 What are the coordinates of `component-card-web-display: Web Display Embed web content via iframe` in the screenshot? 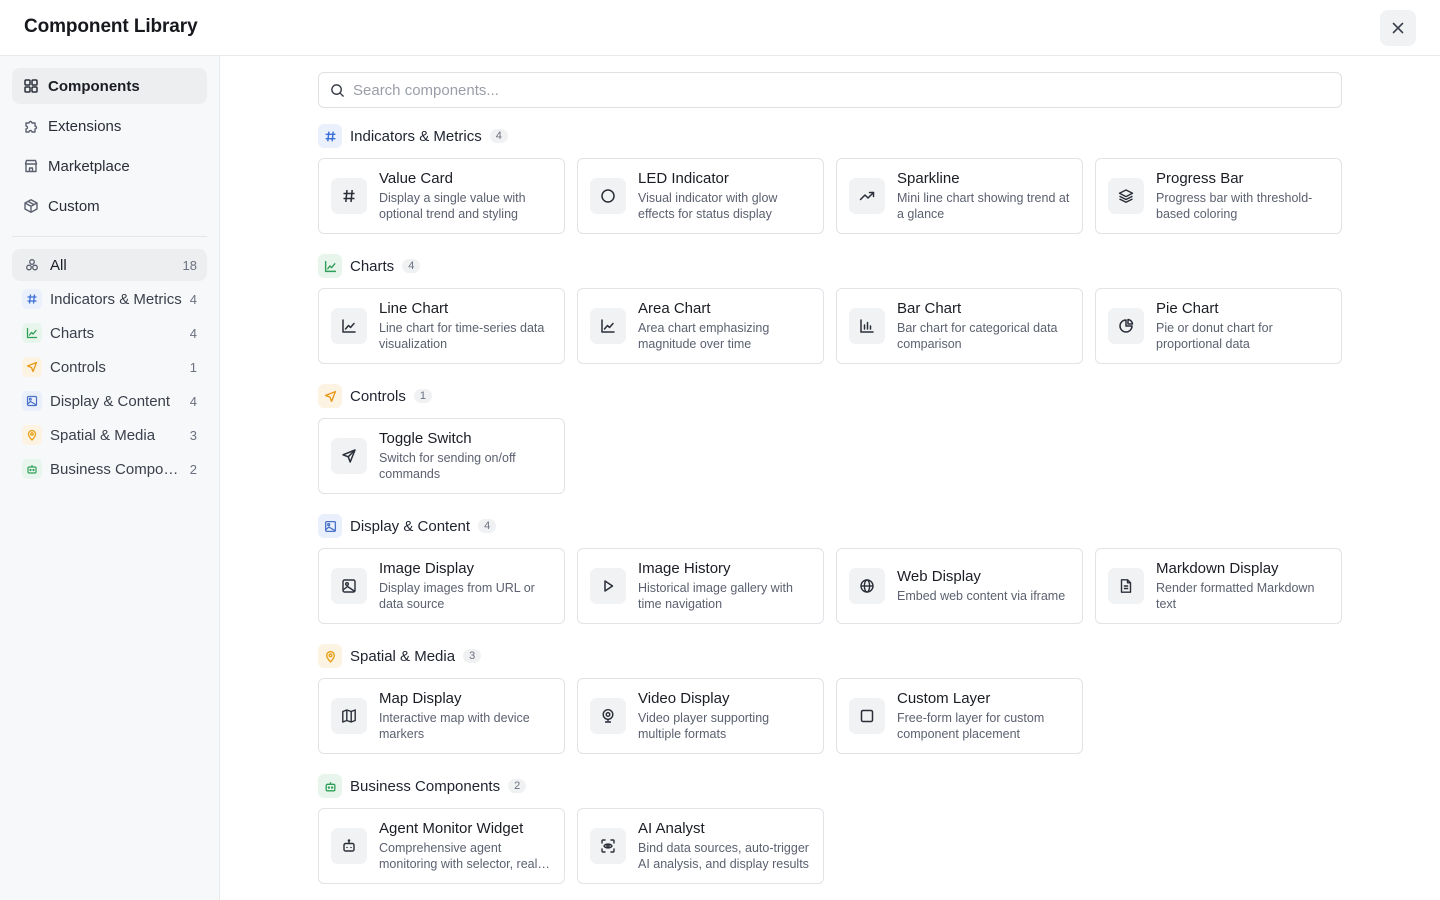 It's located at (959, 586).